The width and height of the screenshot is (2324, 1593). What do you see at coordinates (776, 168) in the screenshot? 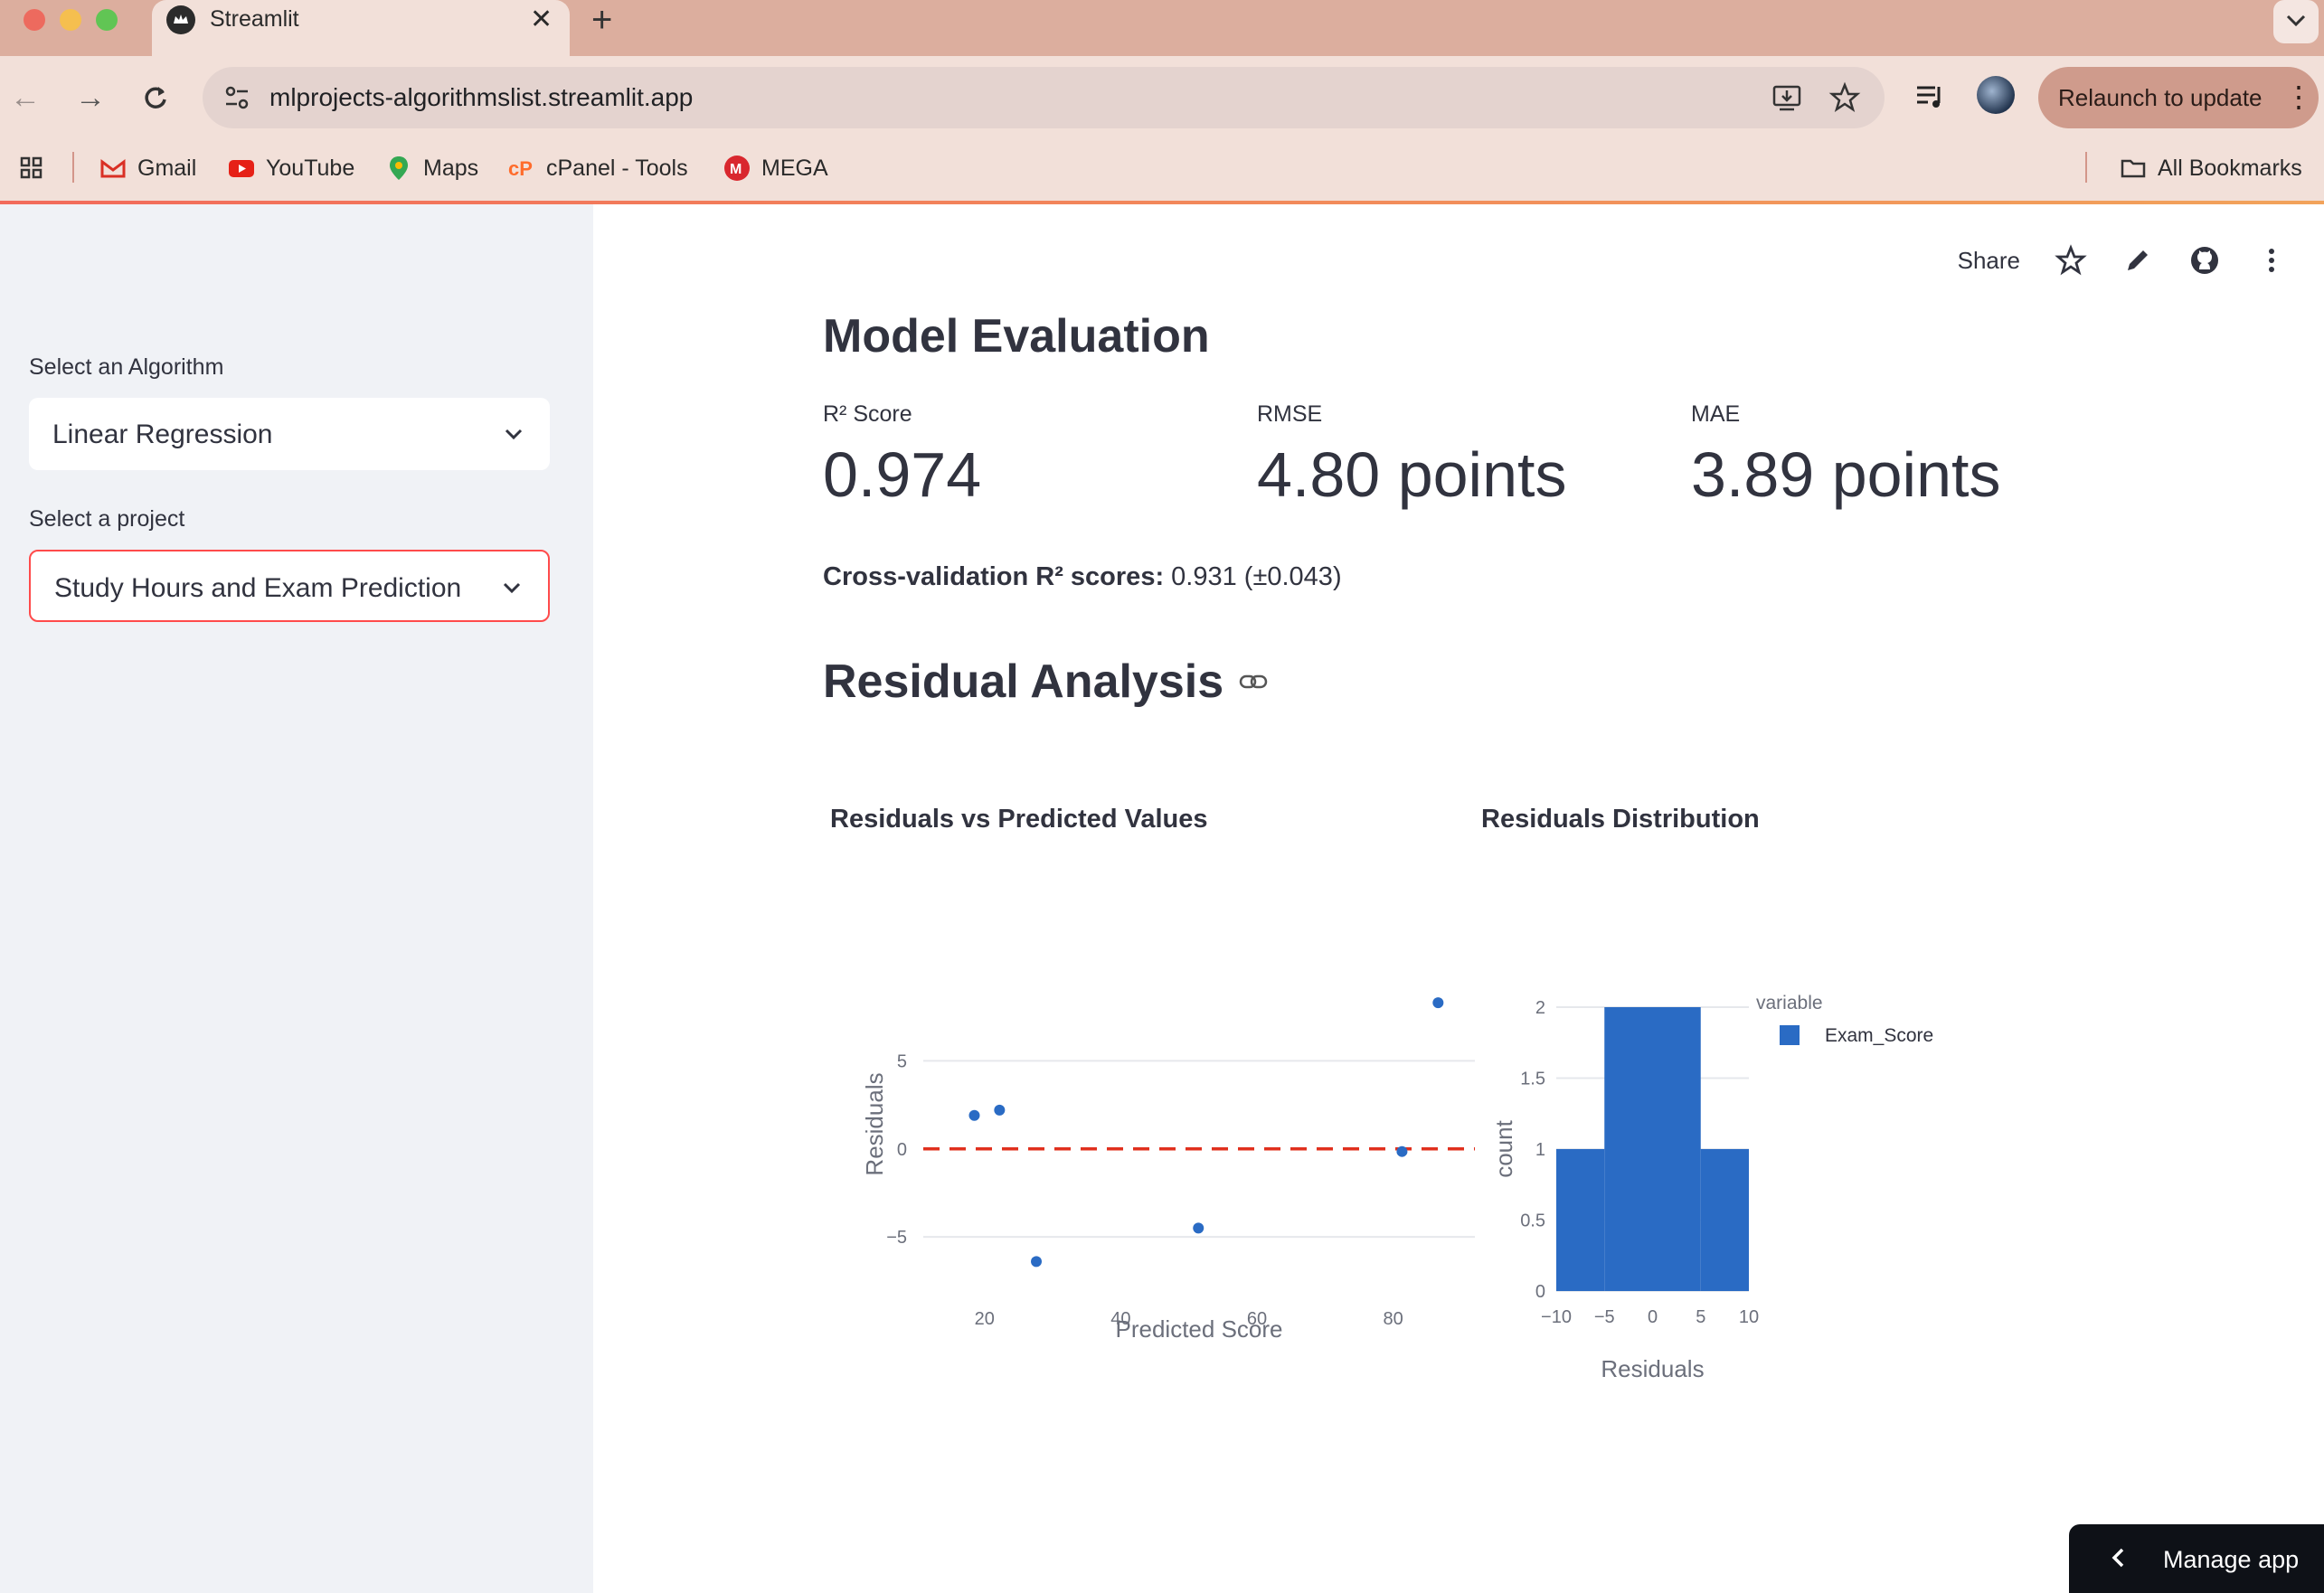
I see `bookmark-mega: M MEGA` at bounding box center [776, 168].